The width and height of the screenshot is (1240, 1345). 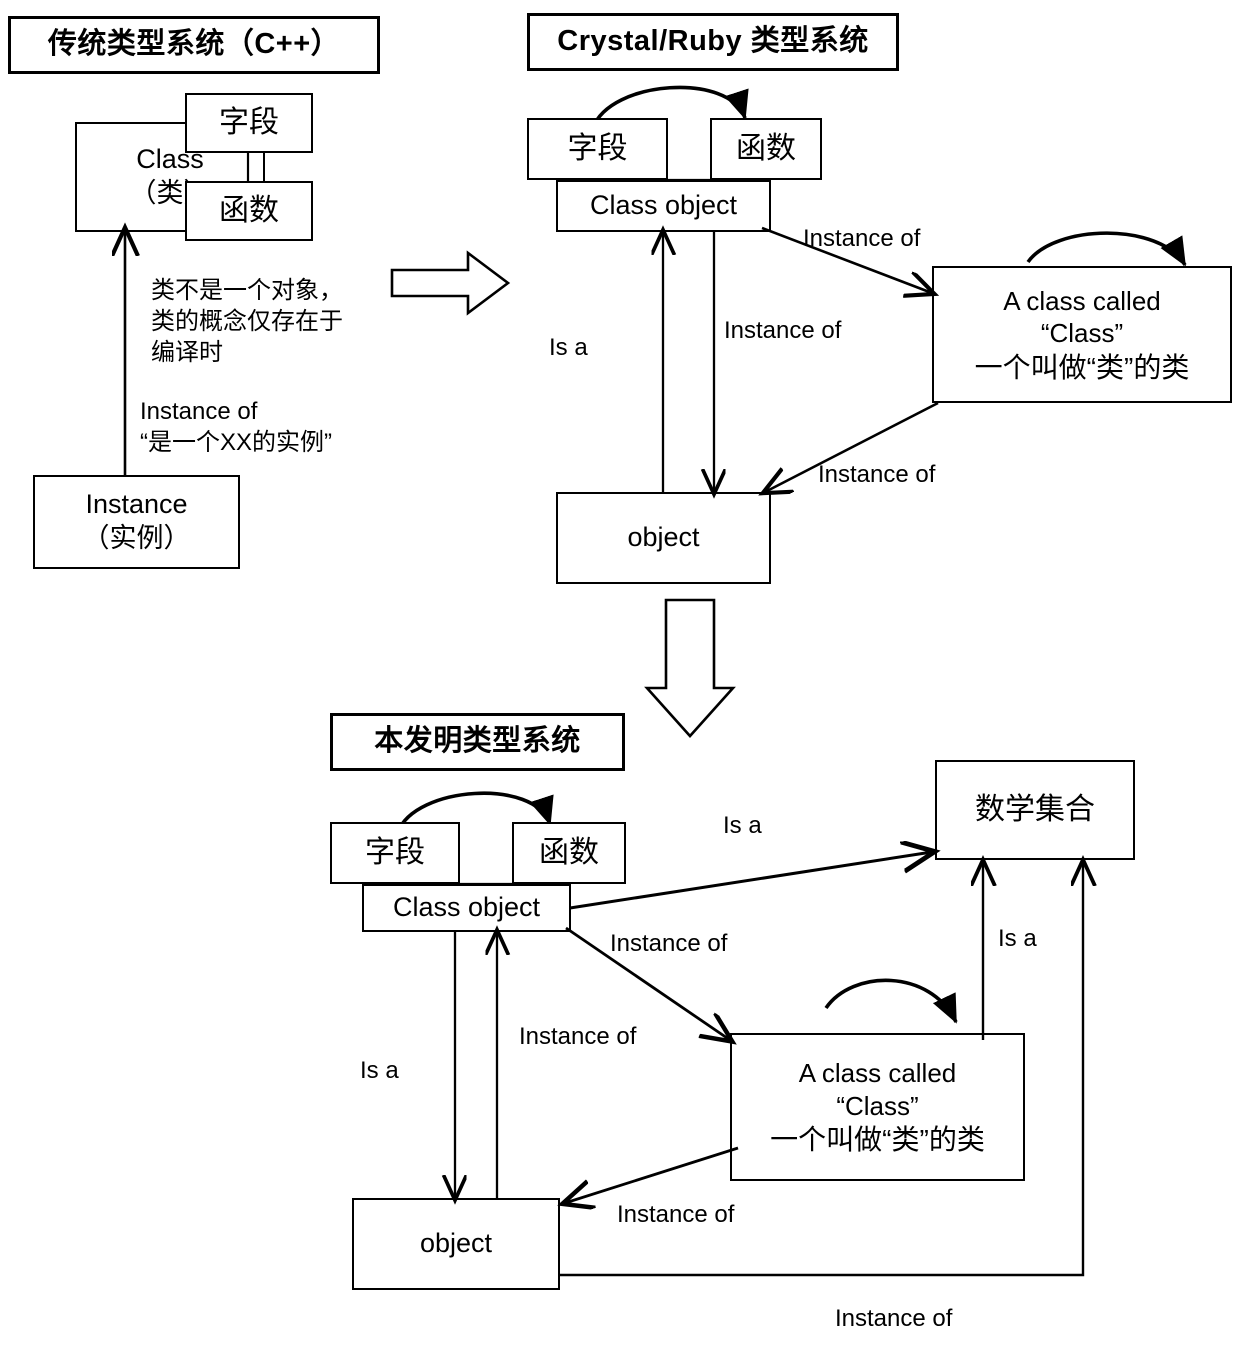 I want to click on node-instance-line2: （实例）, so click(x=136, y=538).